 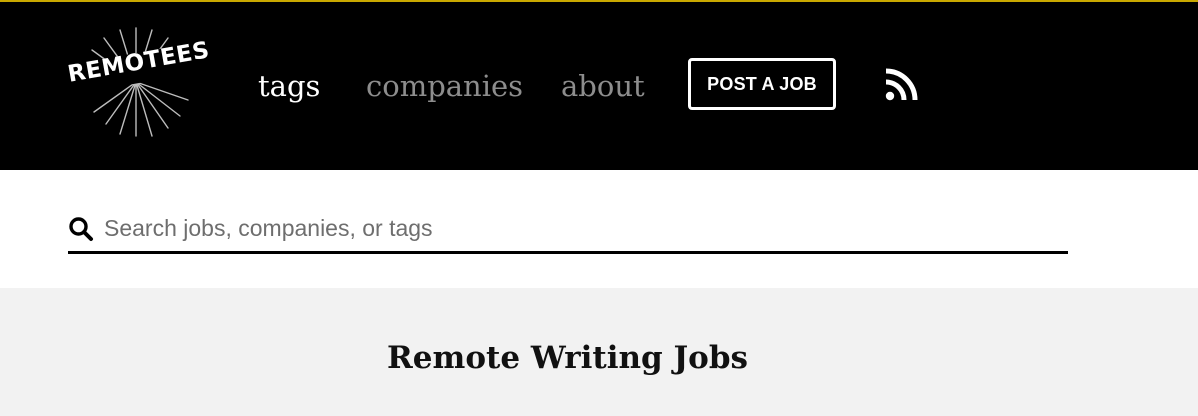 What do you see at coordinates (444, 86) in the screenshot?
I see `nav-companies: companies` at bounding box center [444, 86].